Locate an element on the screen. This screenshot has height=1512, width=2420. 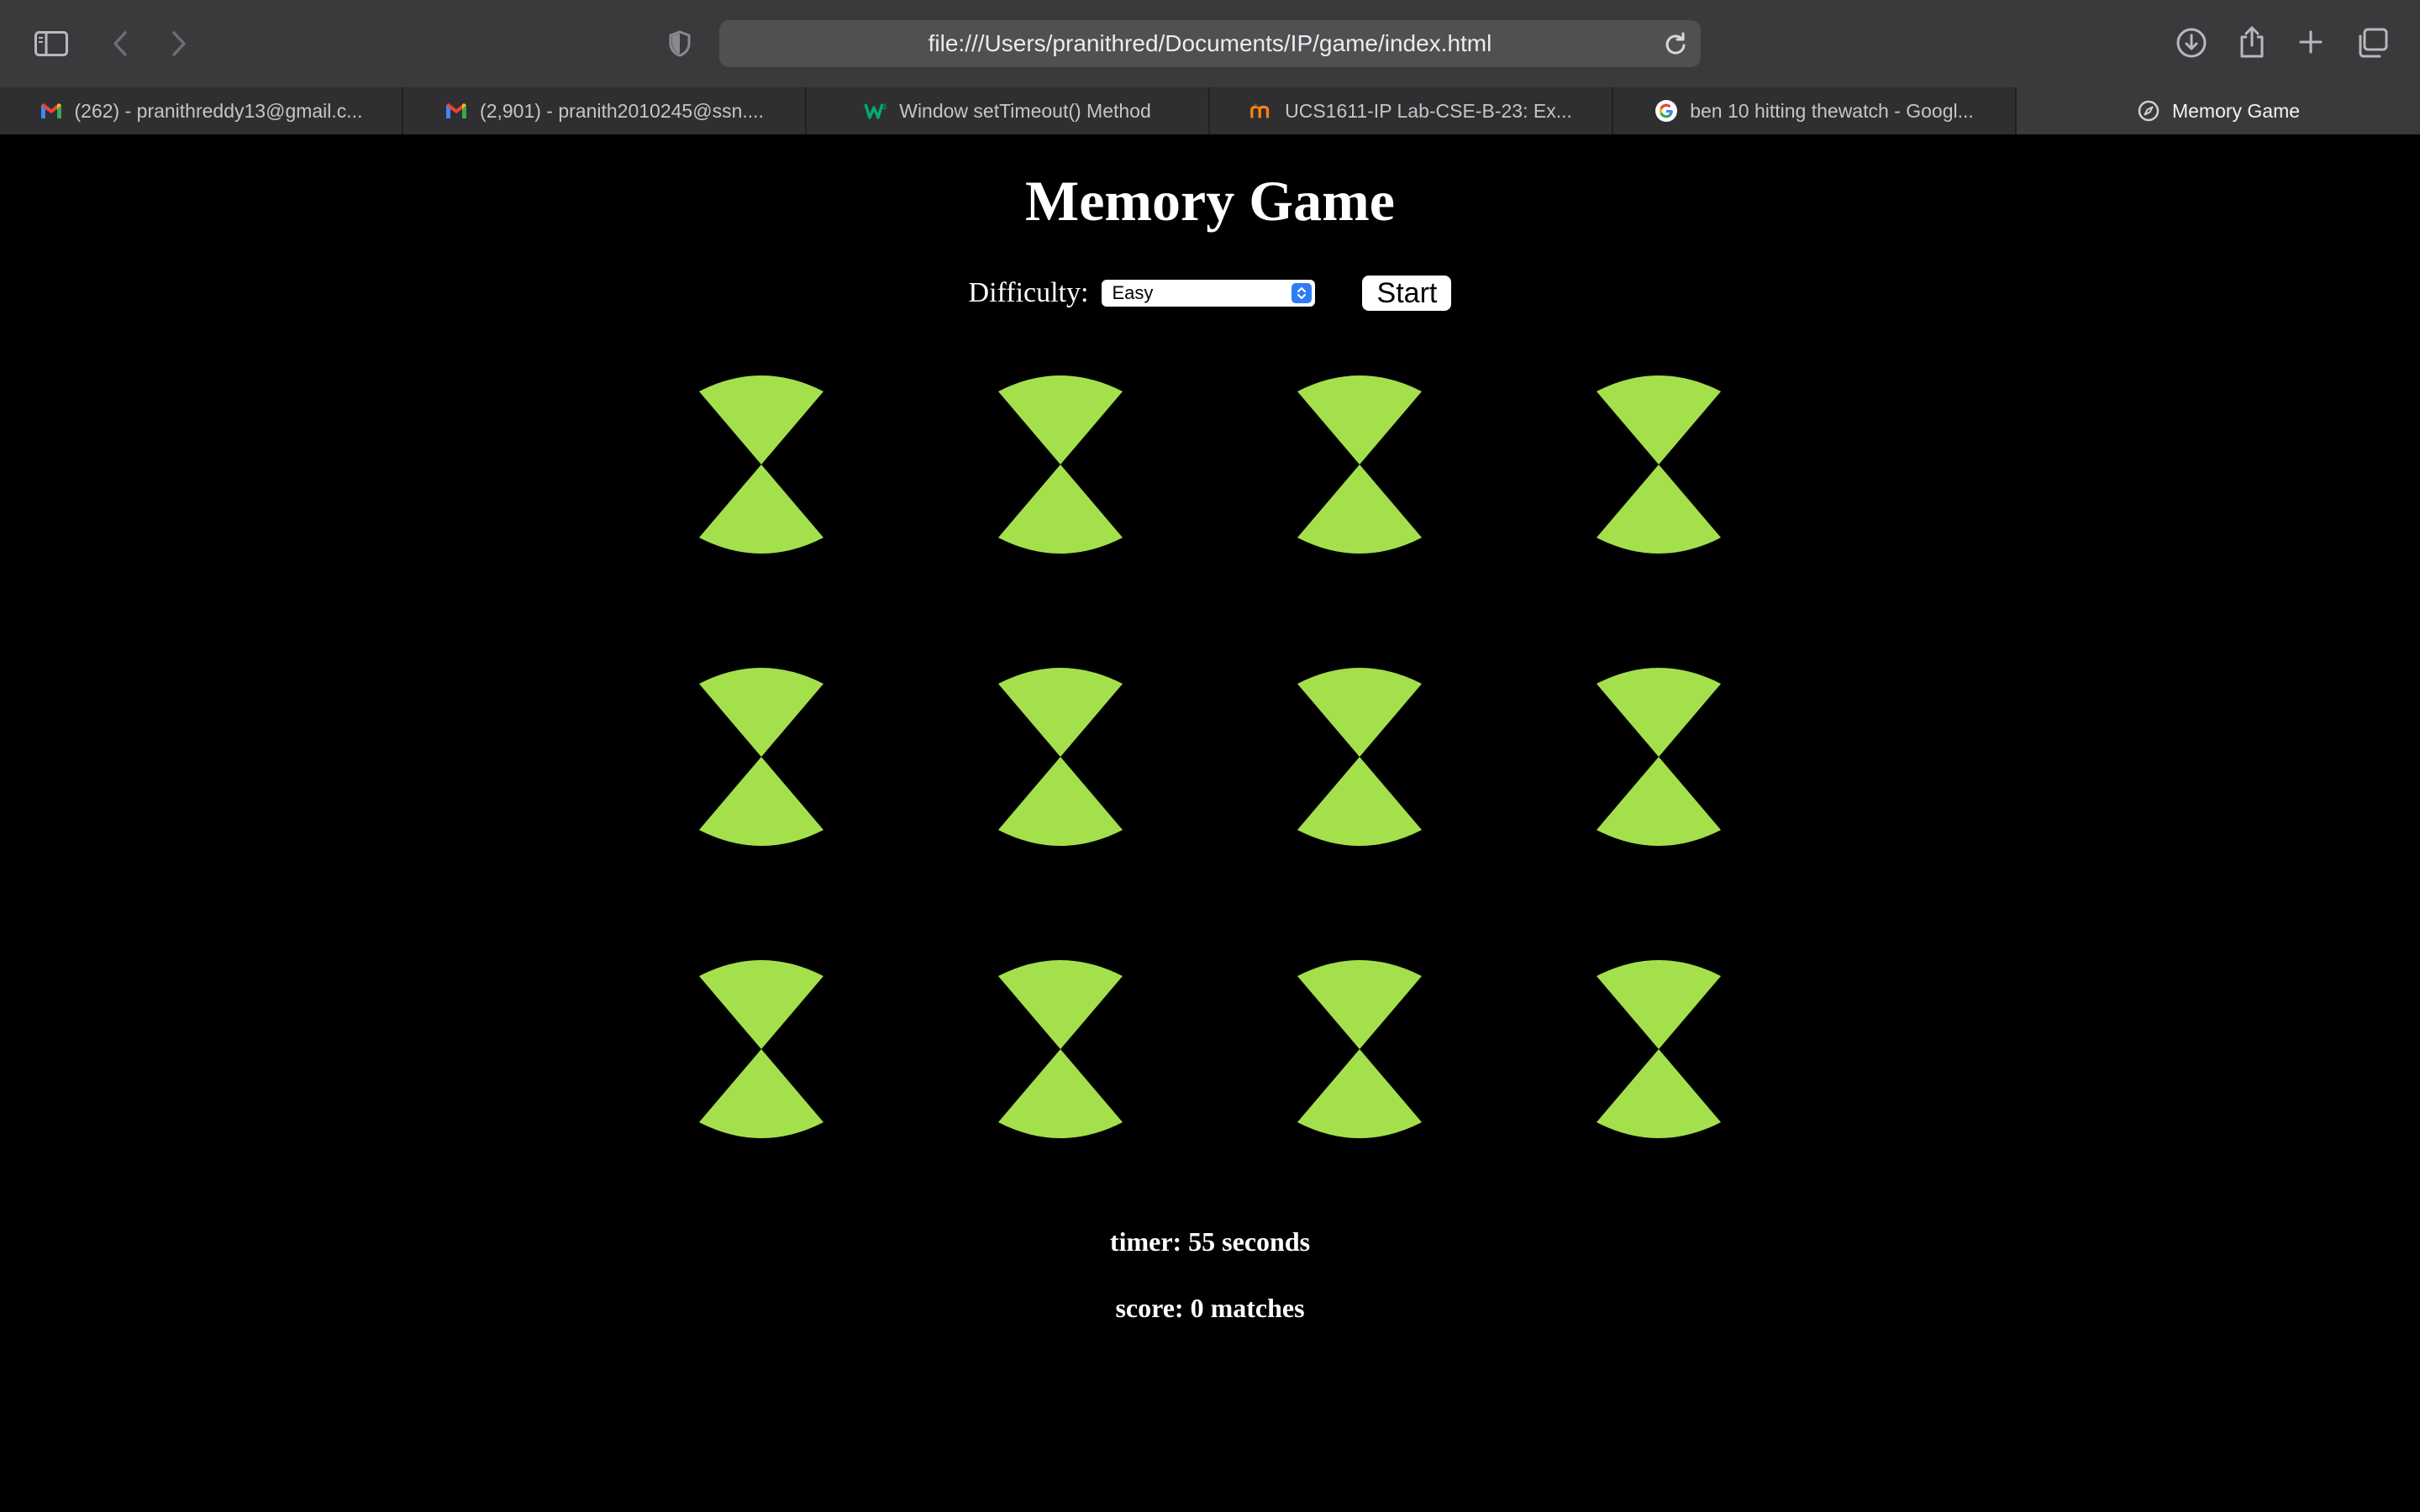
sidebar-toggle-icon is located at coordinates (52, 44).